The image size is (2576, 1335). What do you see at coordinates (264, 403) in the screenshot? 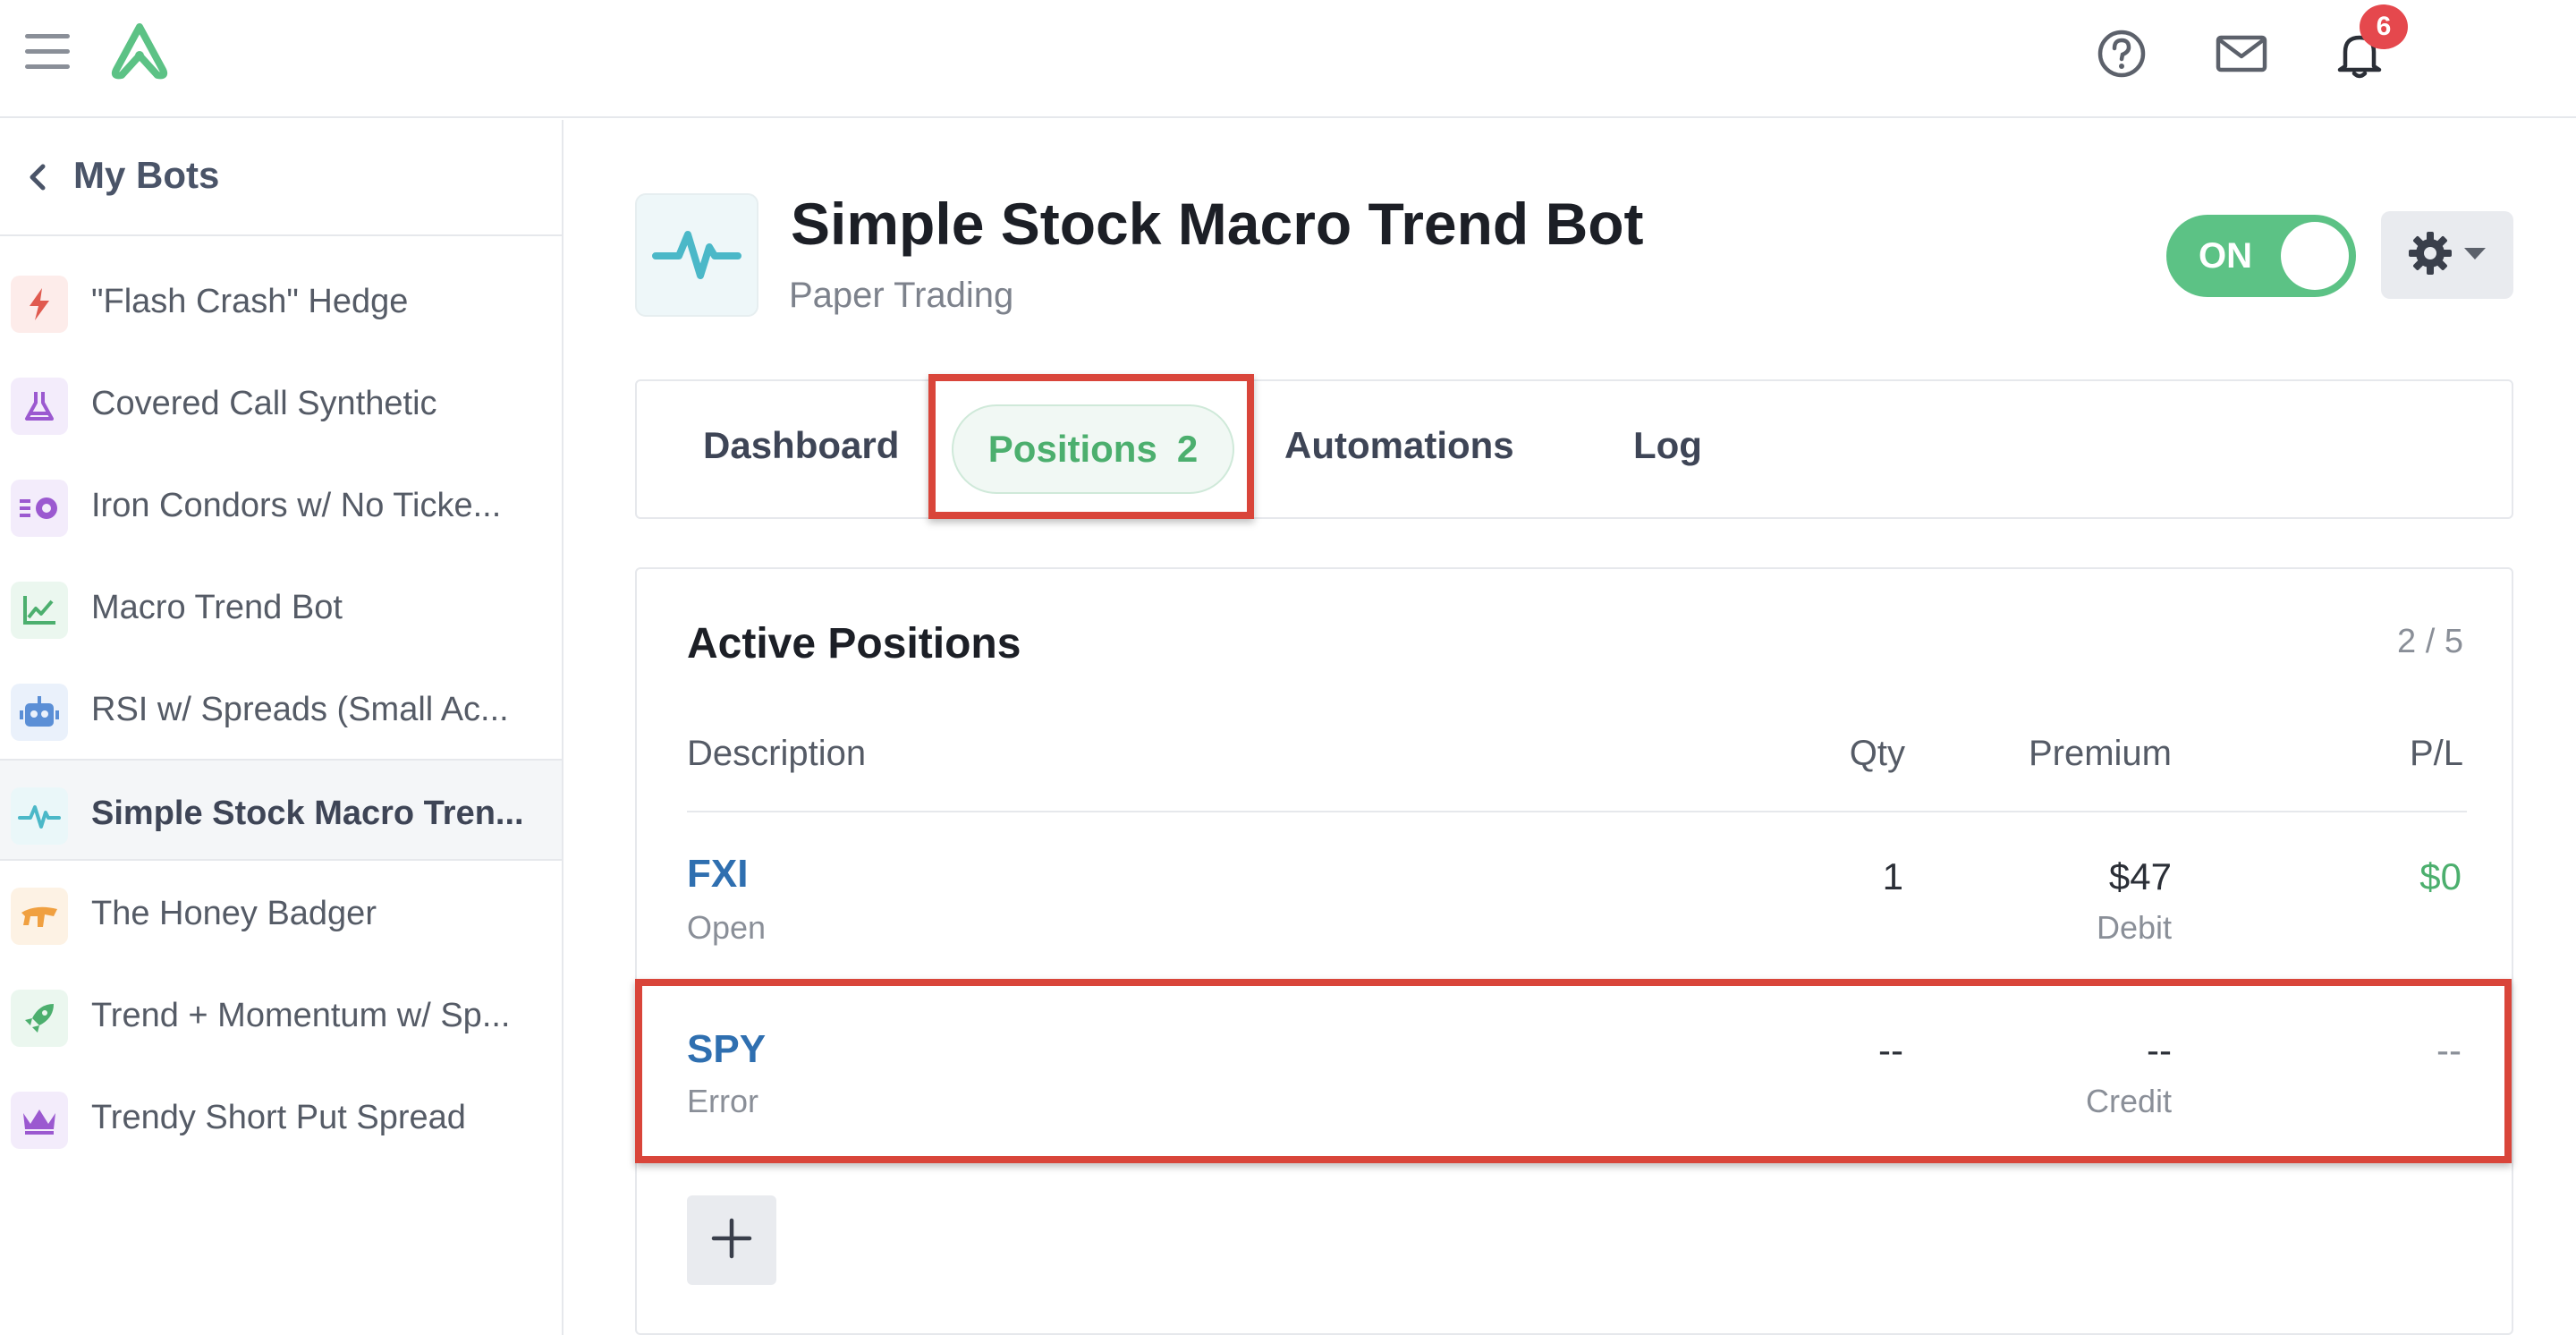
I see `sidebar-item-label: Covered Call Synthetic` at bounding box center [264, 403].